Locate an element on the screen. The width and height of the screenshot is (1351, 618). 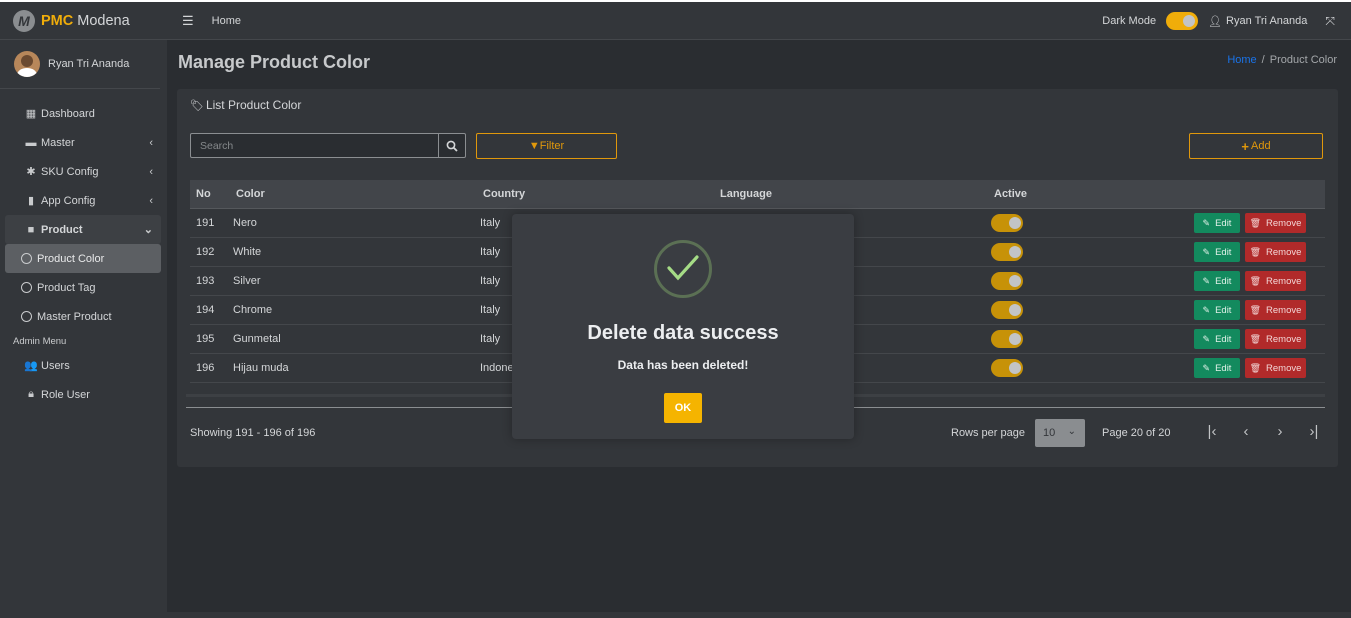
search-box is located at coordinates (328, 145).